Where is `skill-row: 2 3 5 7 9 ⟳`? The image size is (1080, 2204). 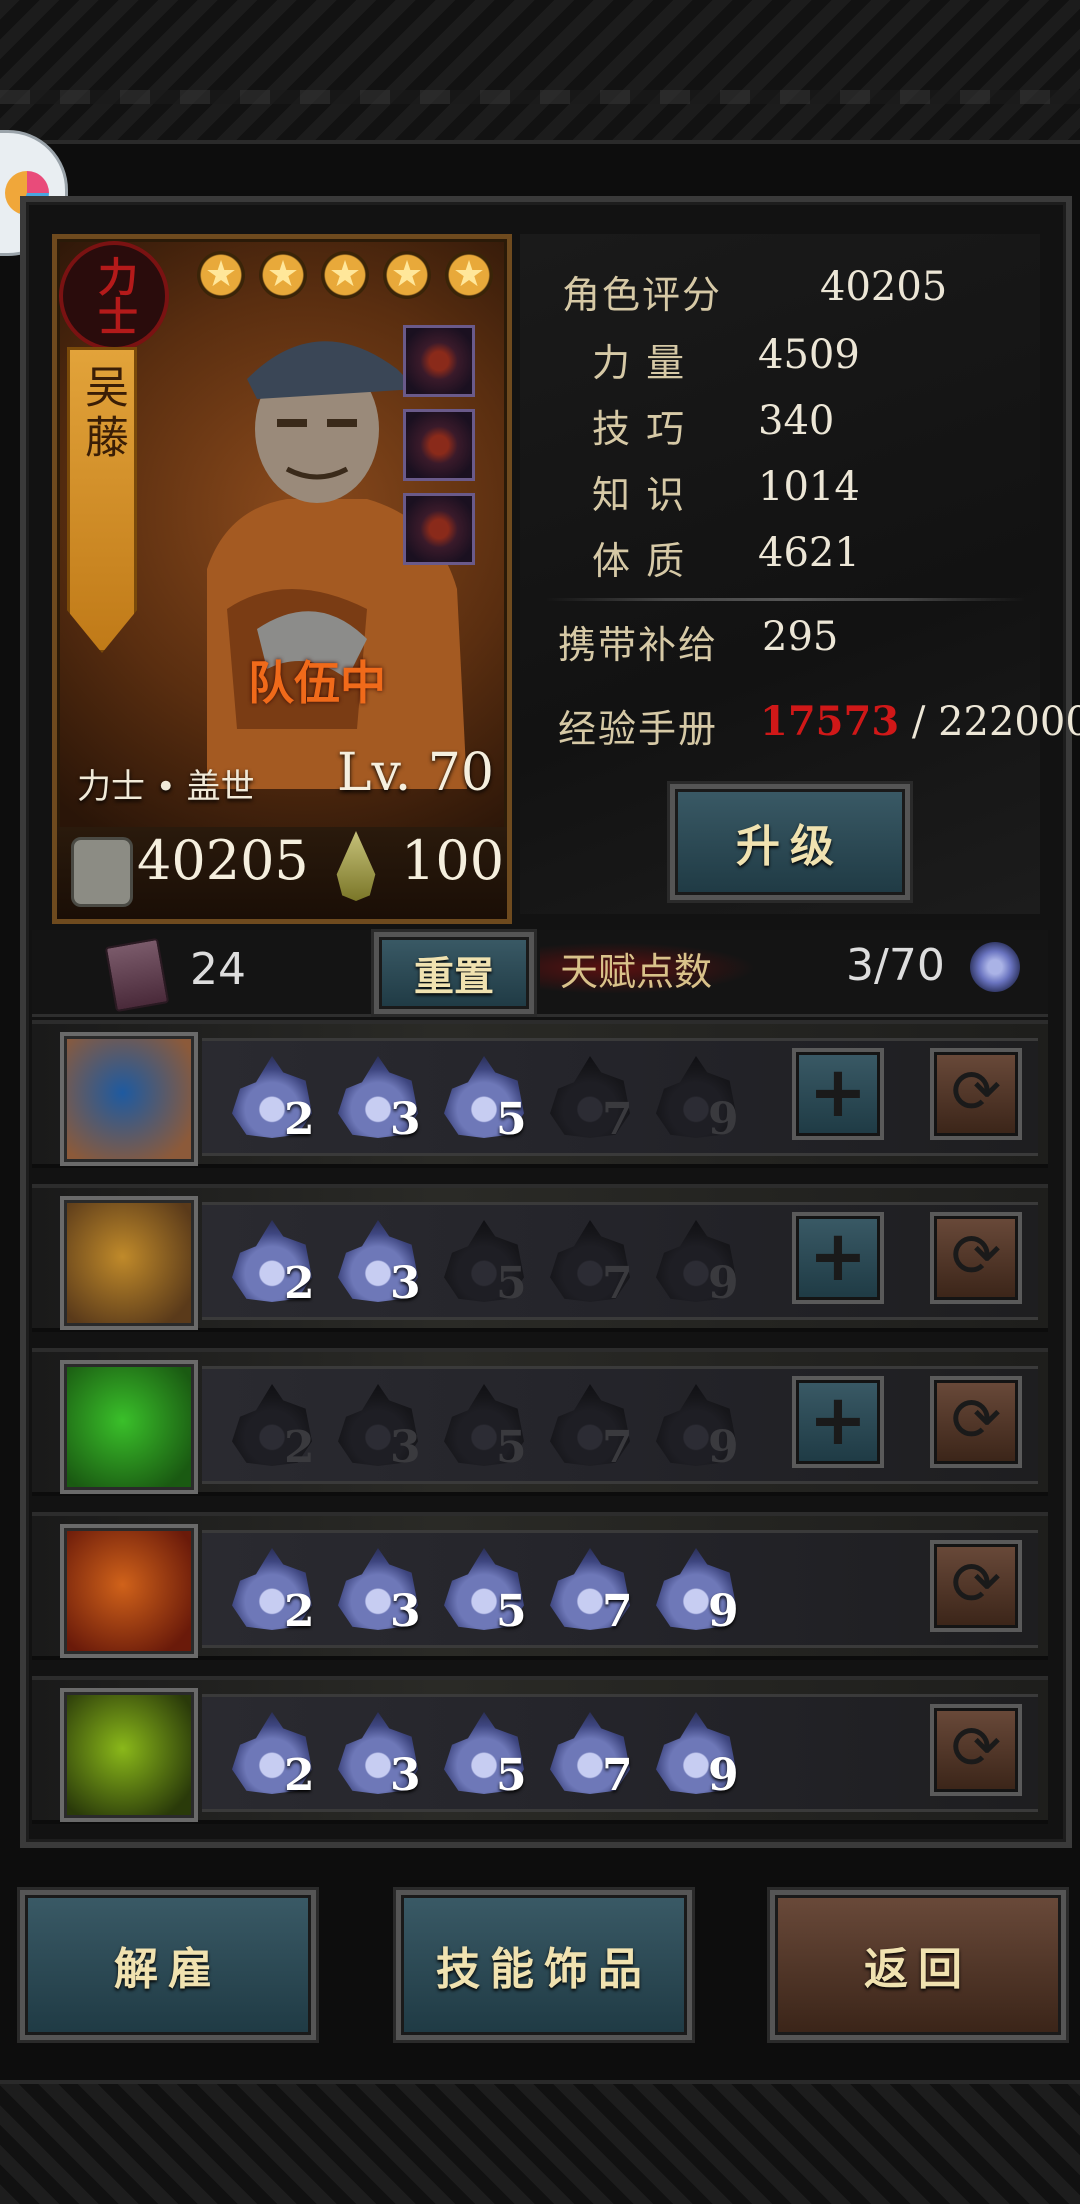 skill-row: 2 3 5 7 9 ⟳ is located at coordinates (540, 1586).